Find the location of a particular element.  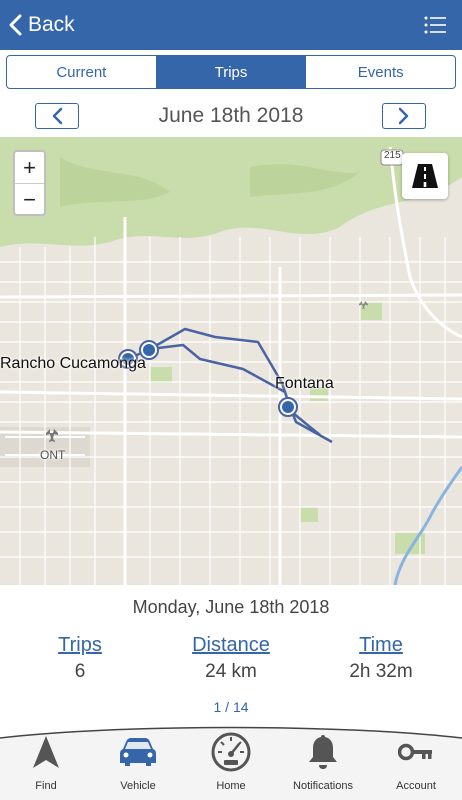

tab-trips: Trips is located at coordinates (231, 72).